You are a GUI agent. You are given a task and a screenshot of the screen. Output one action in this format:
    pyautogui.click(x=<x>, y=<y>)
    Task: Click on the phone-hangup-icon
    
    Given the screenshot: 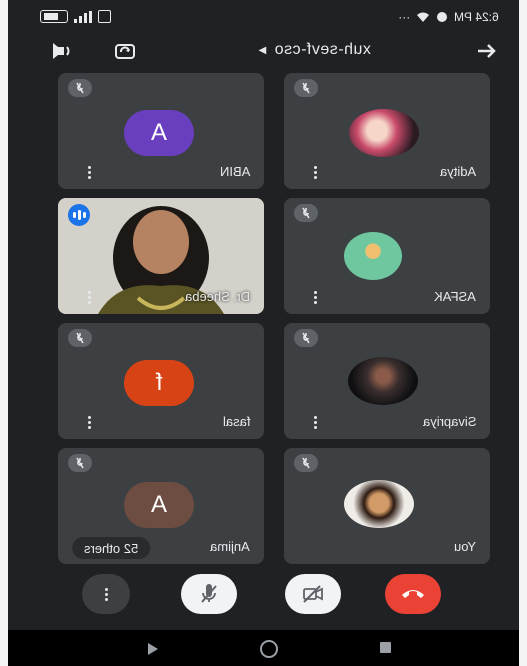 What is the action you would take?
    pyautogui.click(x=413, y=594)
    